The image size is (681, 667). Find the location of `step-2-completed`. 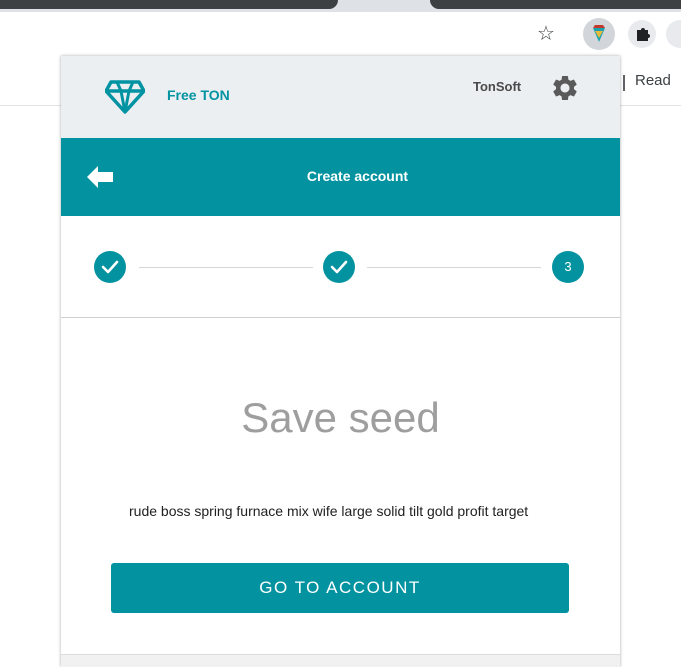

step-2-completed is located at coordinates (339, 267).